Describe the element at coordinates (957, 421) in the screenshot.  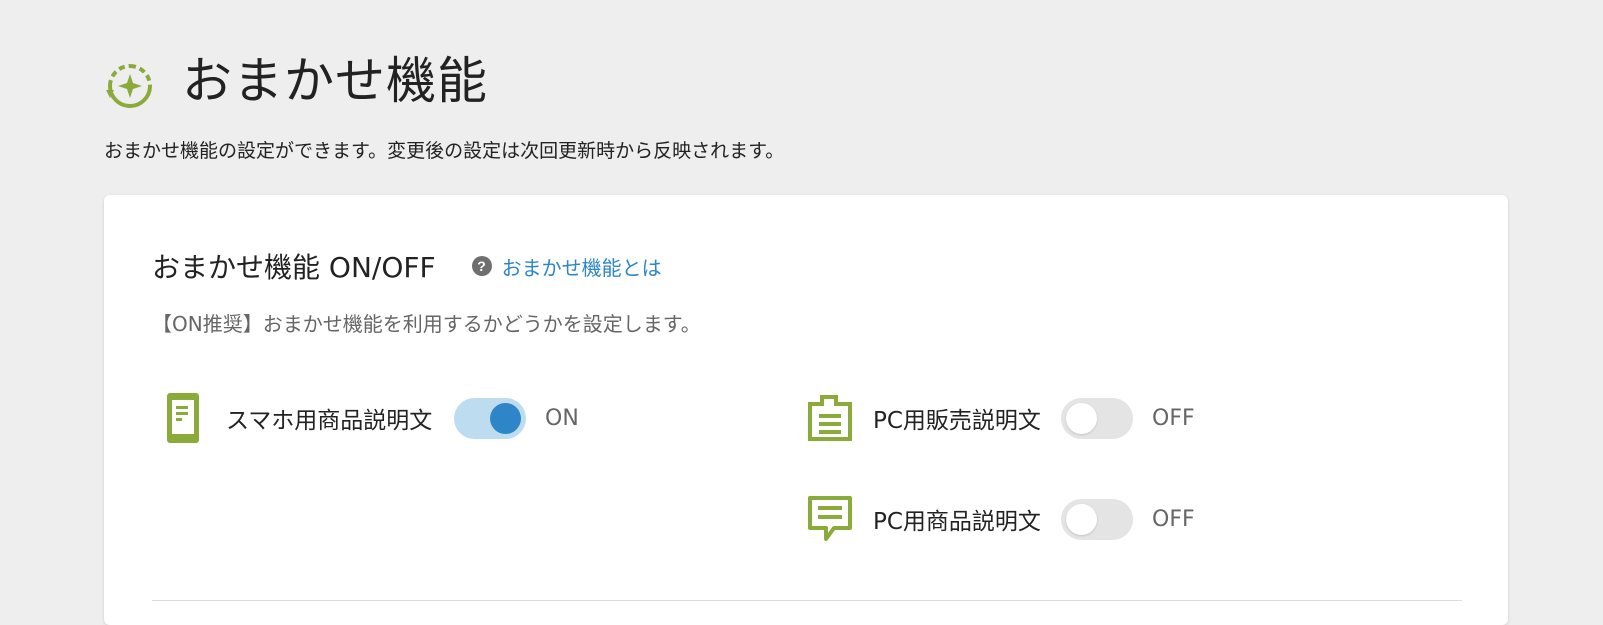
I see `setting-label-pc-sales: PC用販売説明文` at that location.